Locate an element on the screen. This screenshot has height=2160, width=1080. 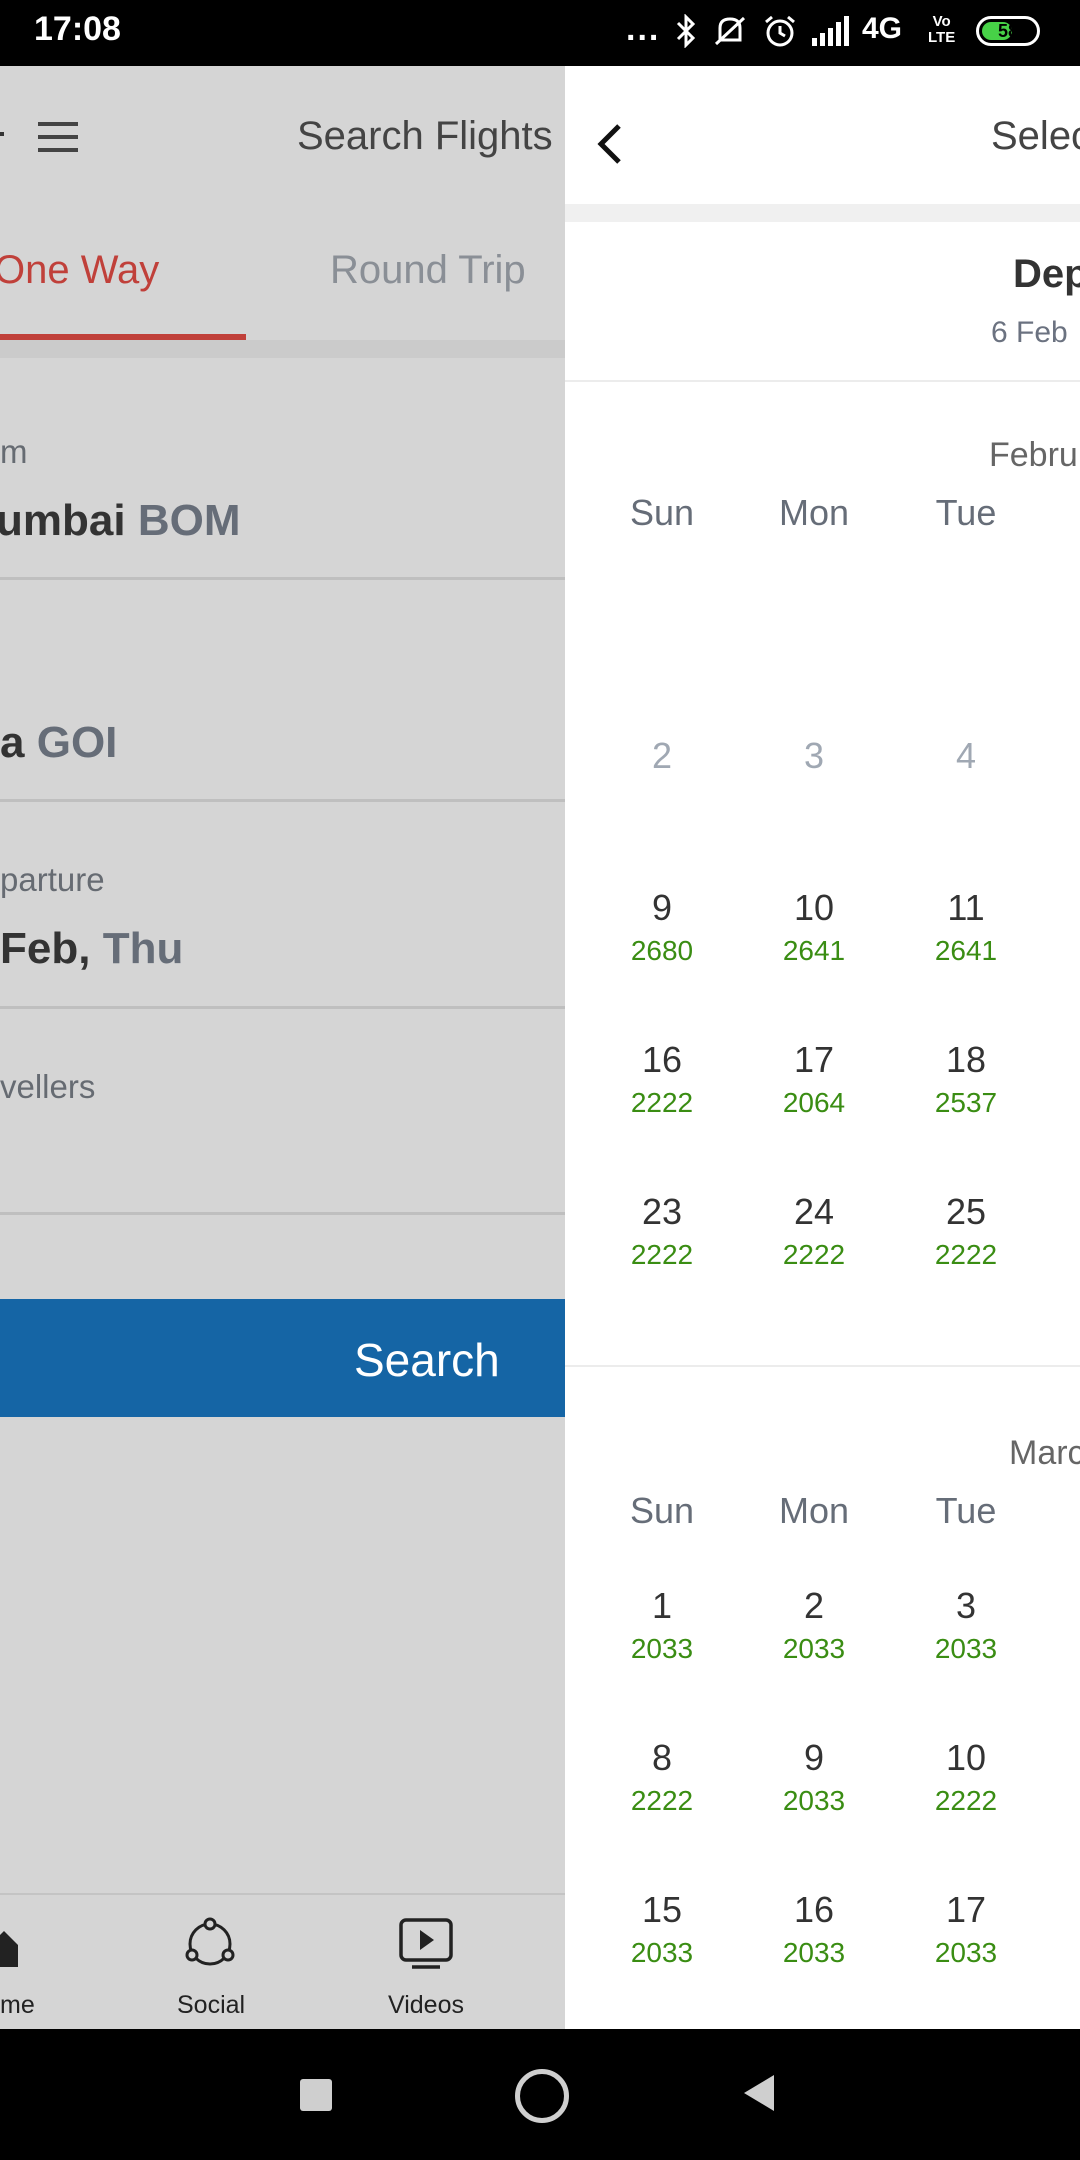
nav-home-label: me is located at coordinates (17, 2005).